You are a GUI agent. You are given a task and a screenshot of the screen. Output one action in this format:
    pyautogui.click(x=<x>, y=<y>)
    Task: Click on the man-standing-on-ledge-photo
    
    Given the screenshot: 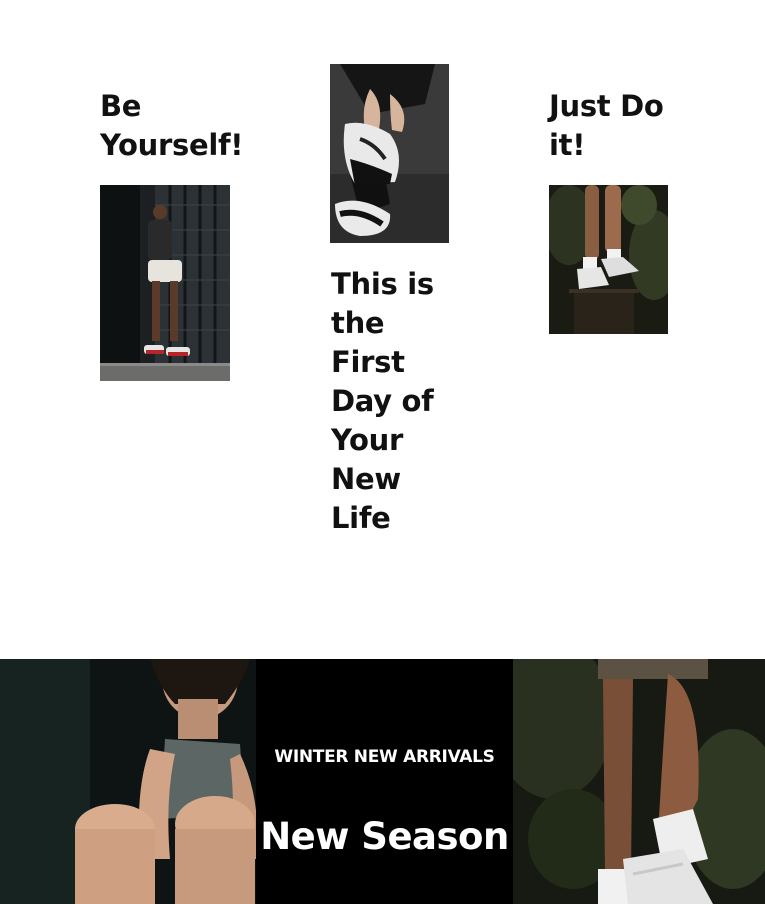 What is the action you would take?
    pyautogui.click(x=165, y=283)
    